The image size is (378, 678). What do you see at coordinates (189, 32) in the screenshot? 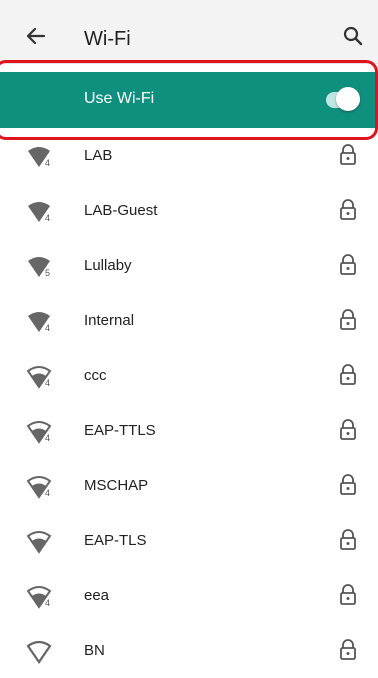
I see `app-bar: Wi-Fi` at bounding box center [189, 32].